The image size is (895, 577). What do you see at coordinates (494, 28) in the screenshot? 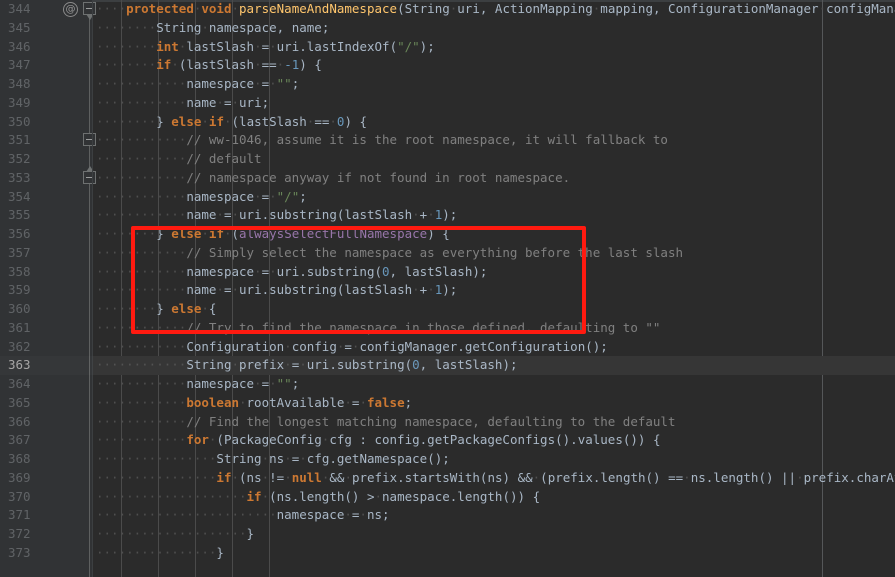
I see `code-line: ········String·namespace, name;` at bounding box center [494, 28].